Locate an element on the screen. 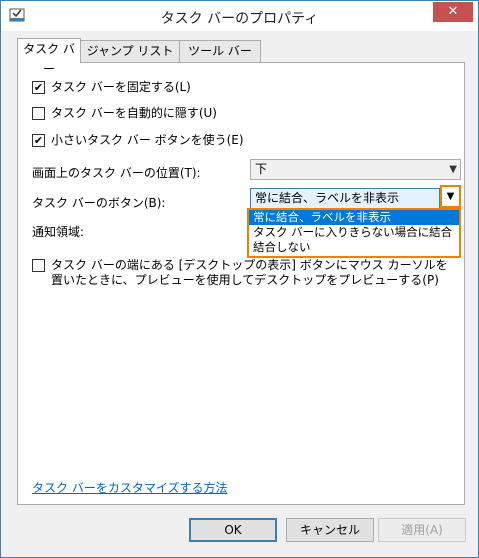 This screenshot has height=558, width=479. window-title: タスク バーのプロパティ is located at coordinates (239, 19).